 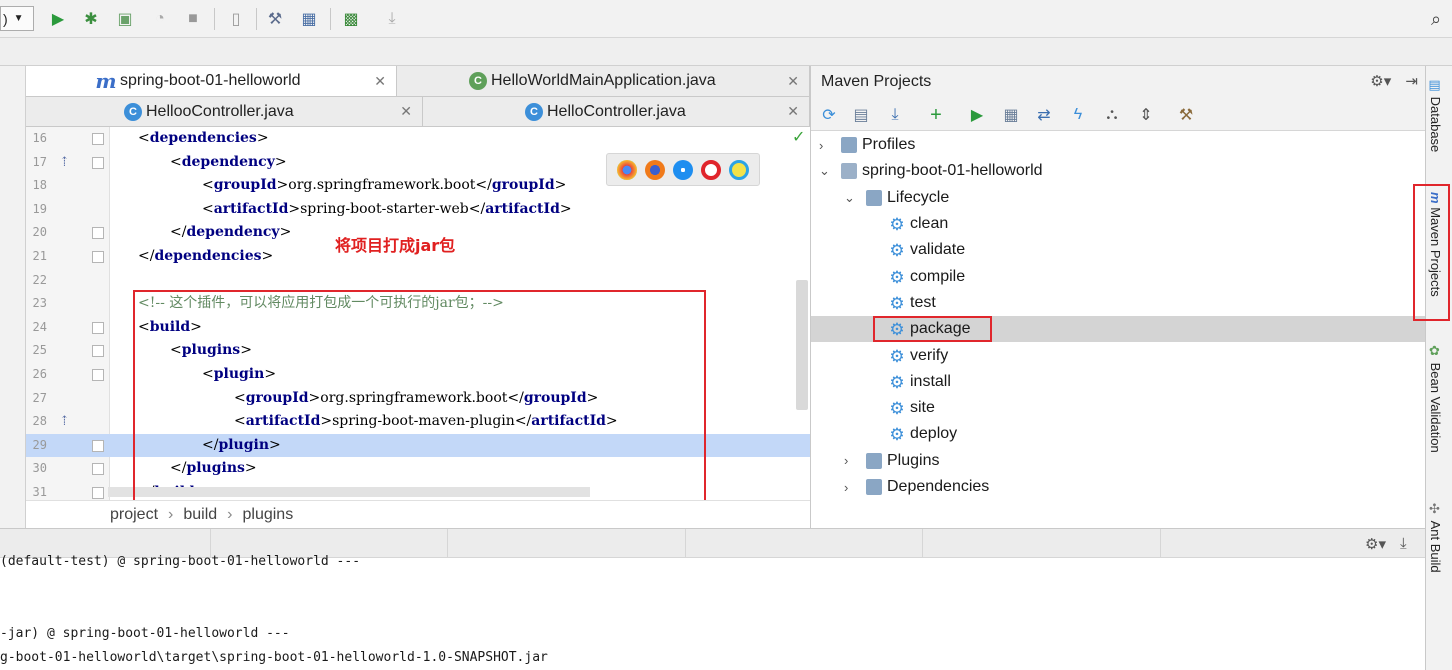 What do you see at coordinates (144, 138) in the screenshot?
I see `xml-bracket: <` at bounding box center [144, 138].